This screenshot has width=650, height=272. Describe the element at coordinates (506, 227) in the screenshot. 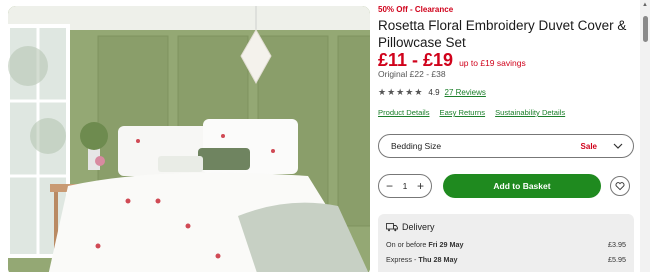

I see `delivery-heading: Delivery` at that location.